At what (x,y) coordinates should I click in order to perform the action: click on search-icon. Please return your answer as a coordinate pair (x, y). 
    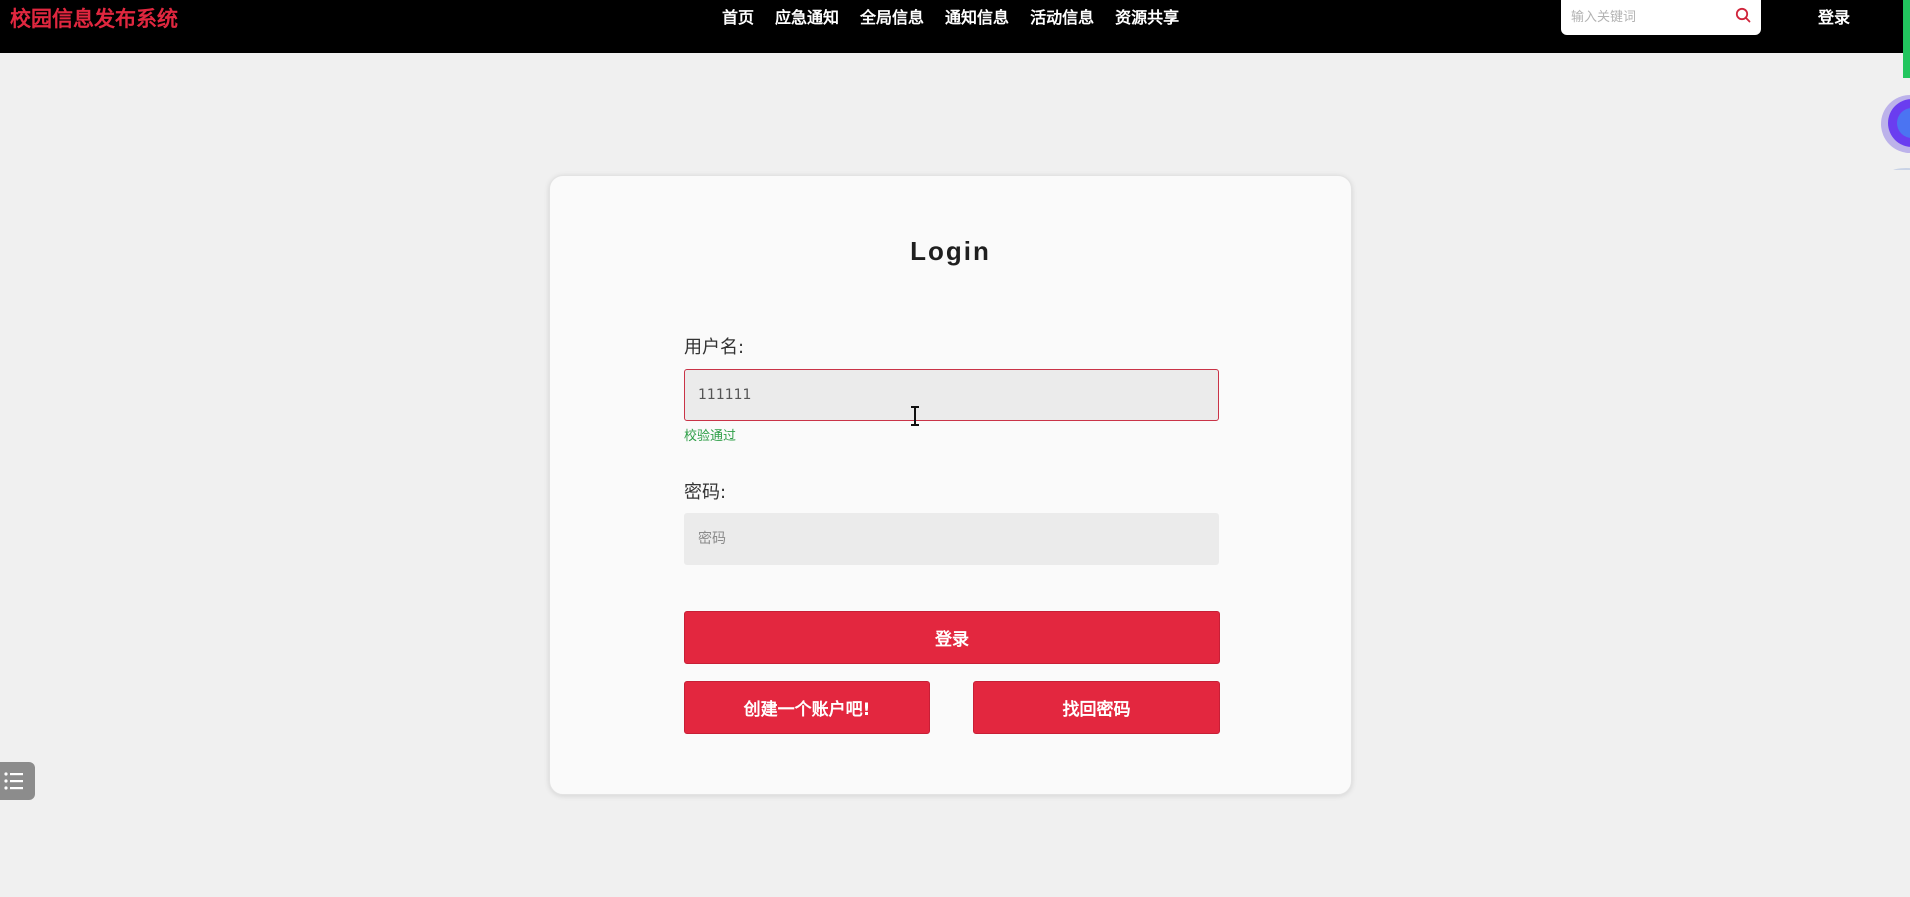
    Looking at the image, I should click on (1743, 15).